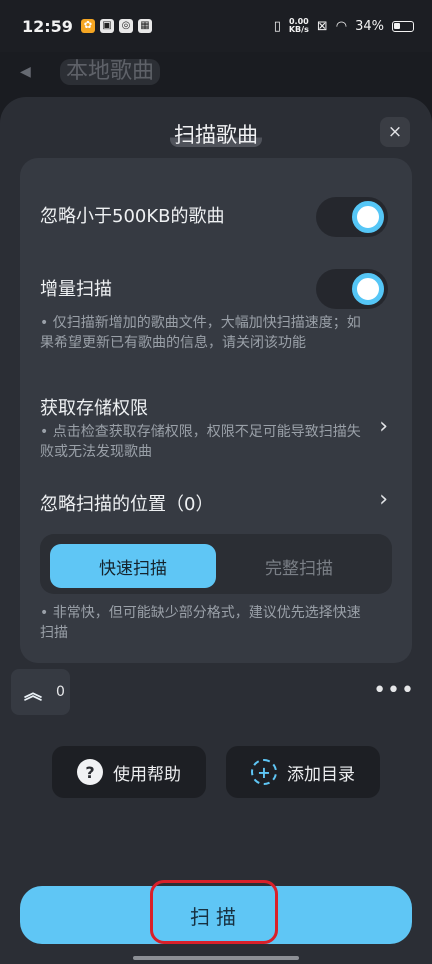 The image size is (432, 964). I want to click on home-indicator, so click(216, 958).